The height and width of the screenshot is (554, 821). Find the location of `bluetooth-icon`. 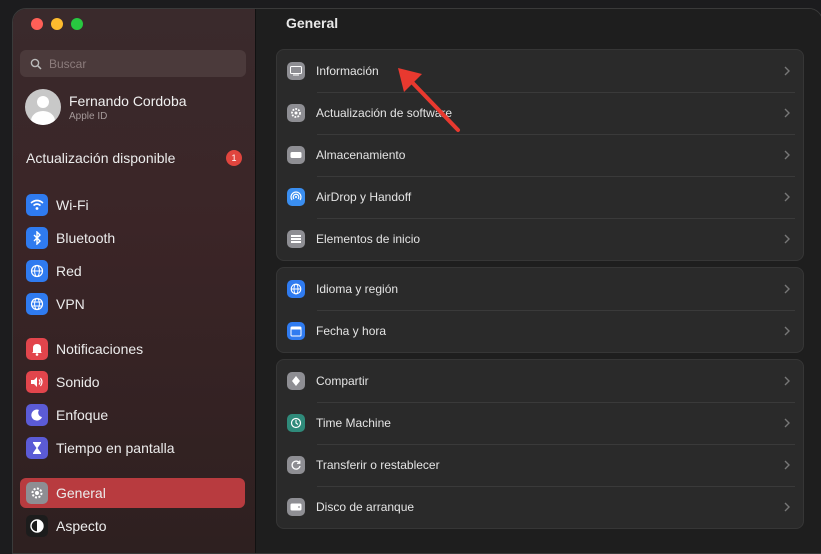

bluetooth-icon is located at coordinates (37, 238).